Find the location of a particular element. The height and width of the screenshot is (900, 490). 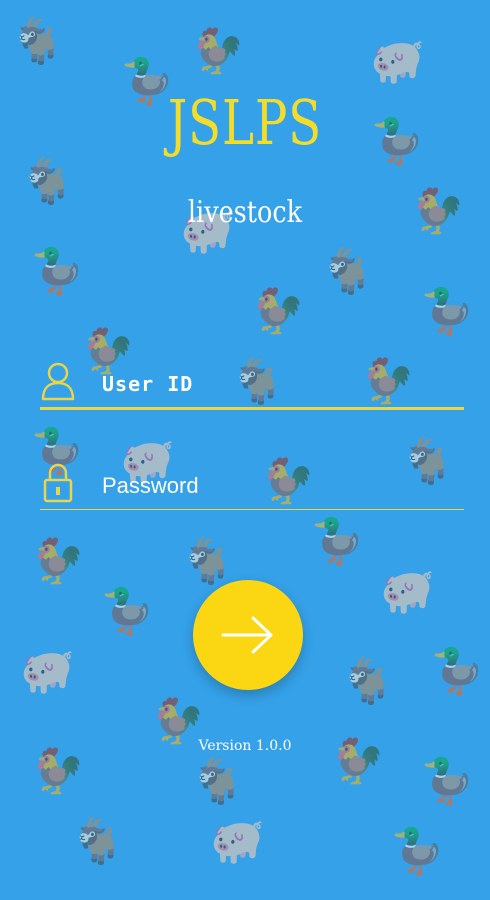

arrow-right-icon is located at coordinates (247, 635).